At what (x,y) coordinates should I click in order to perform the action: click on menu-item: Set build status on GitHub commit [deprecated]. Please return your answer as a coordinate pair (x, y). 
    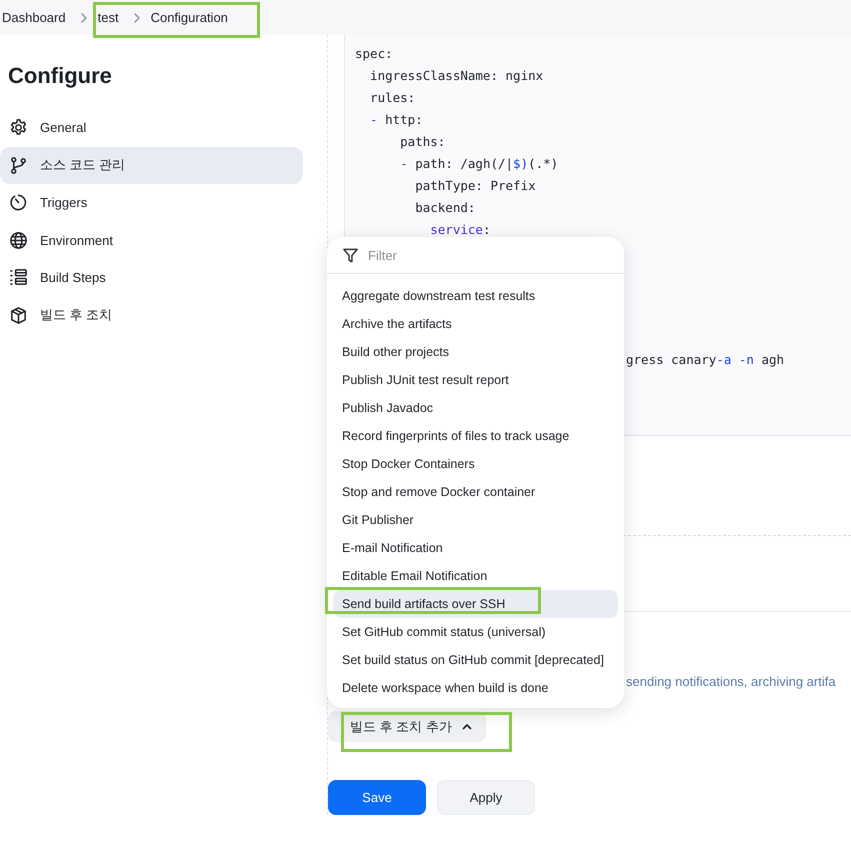
    Looking at the image, I should click on (475, 660).